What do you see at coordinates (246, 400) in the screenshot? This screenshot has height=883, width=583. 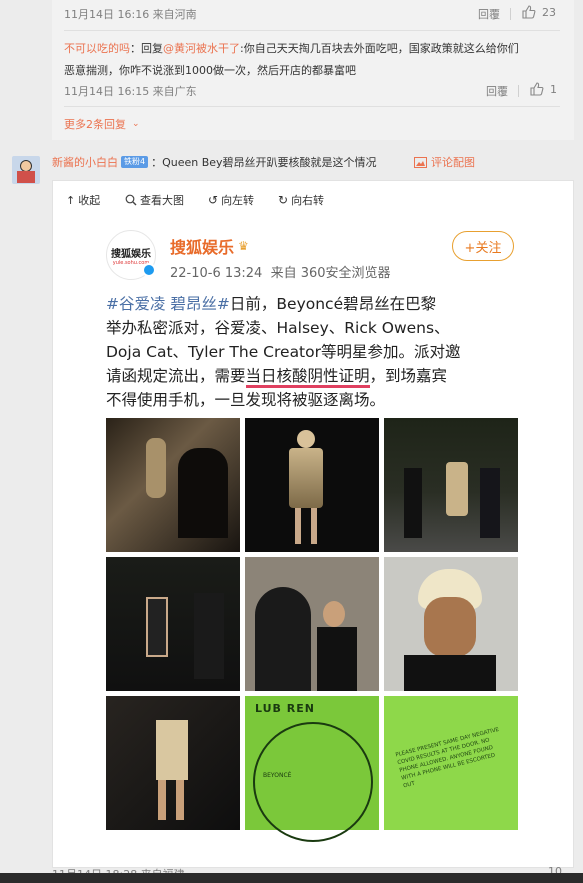 I see `post-text: 不得使用手机，一旦发现将被驱逐离场。` at bounding box center [246, 400].